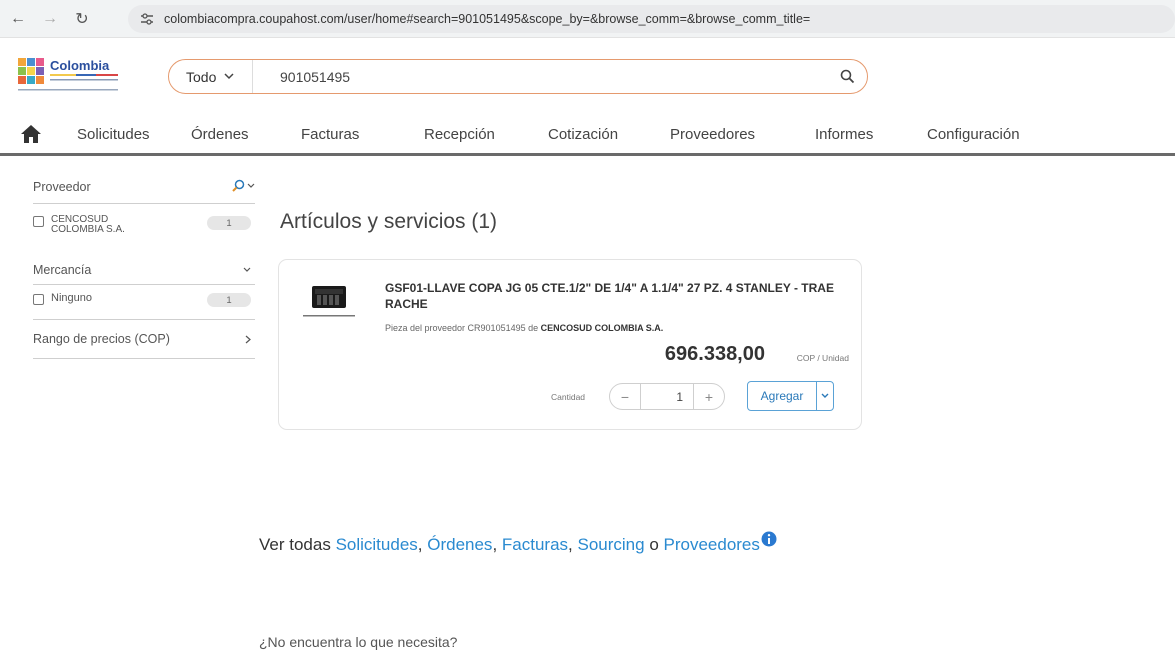 This screenshot has width=1175, height=652. Describe the element at coordinates (220, 134) in the screenshot. I see `nav-ordenes: Órdenes` at that location.